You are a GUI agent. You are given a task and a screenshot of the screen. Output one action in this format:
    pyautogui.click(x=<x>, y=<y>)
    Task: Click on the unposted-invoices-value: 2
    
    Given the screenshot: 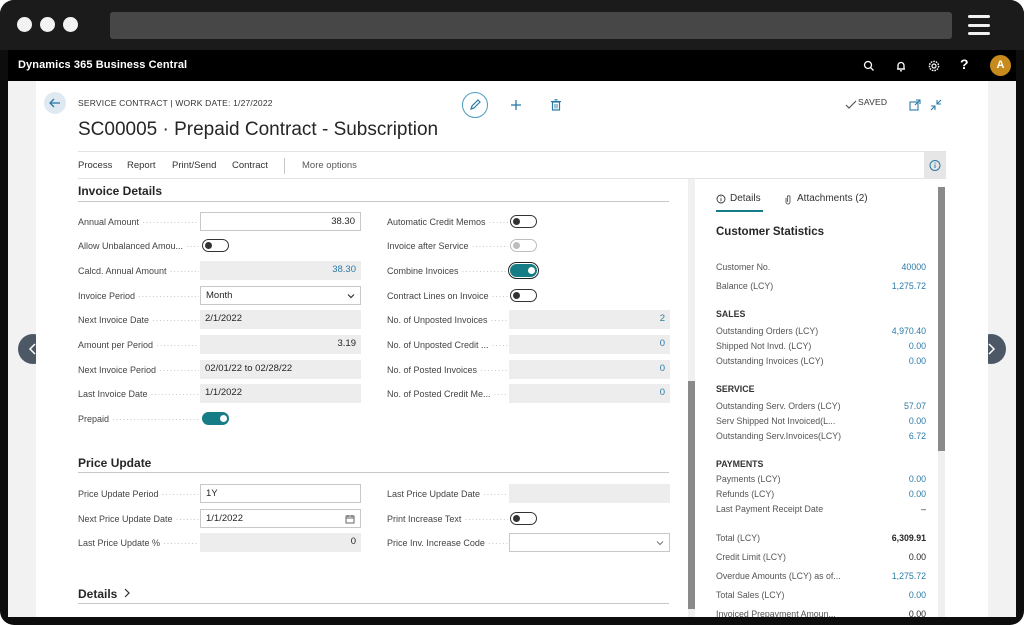 What is the action you would take?
    pyautogui.click(x=589, y=319)
    